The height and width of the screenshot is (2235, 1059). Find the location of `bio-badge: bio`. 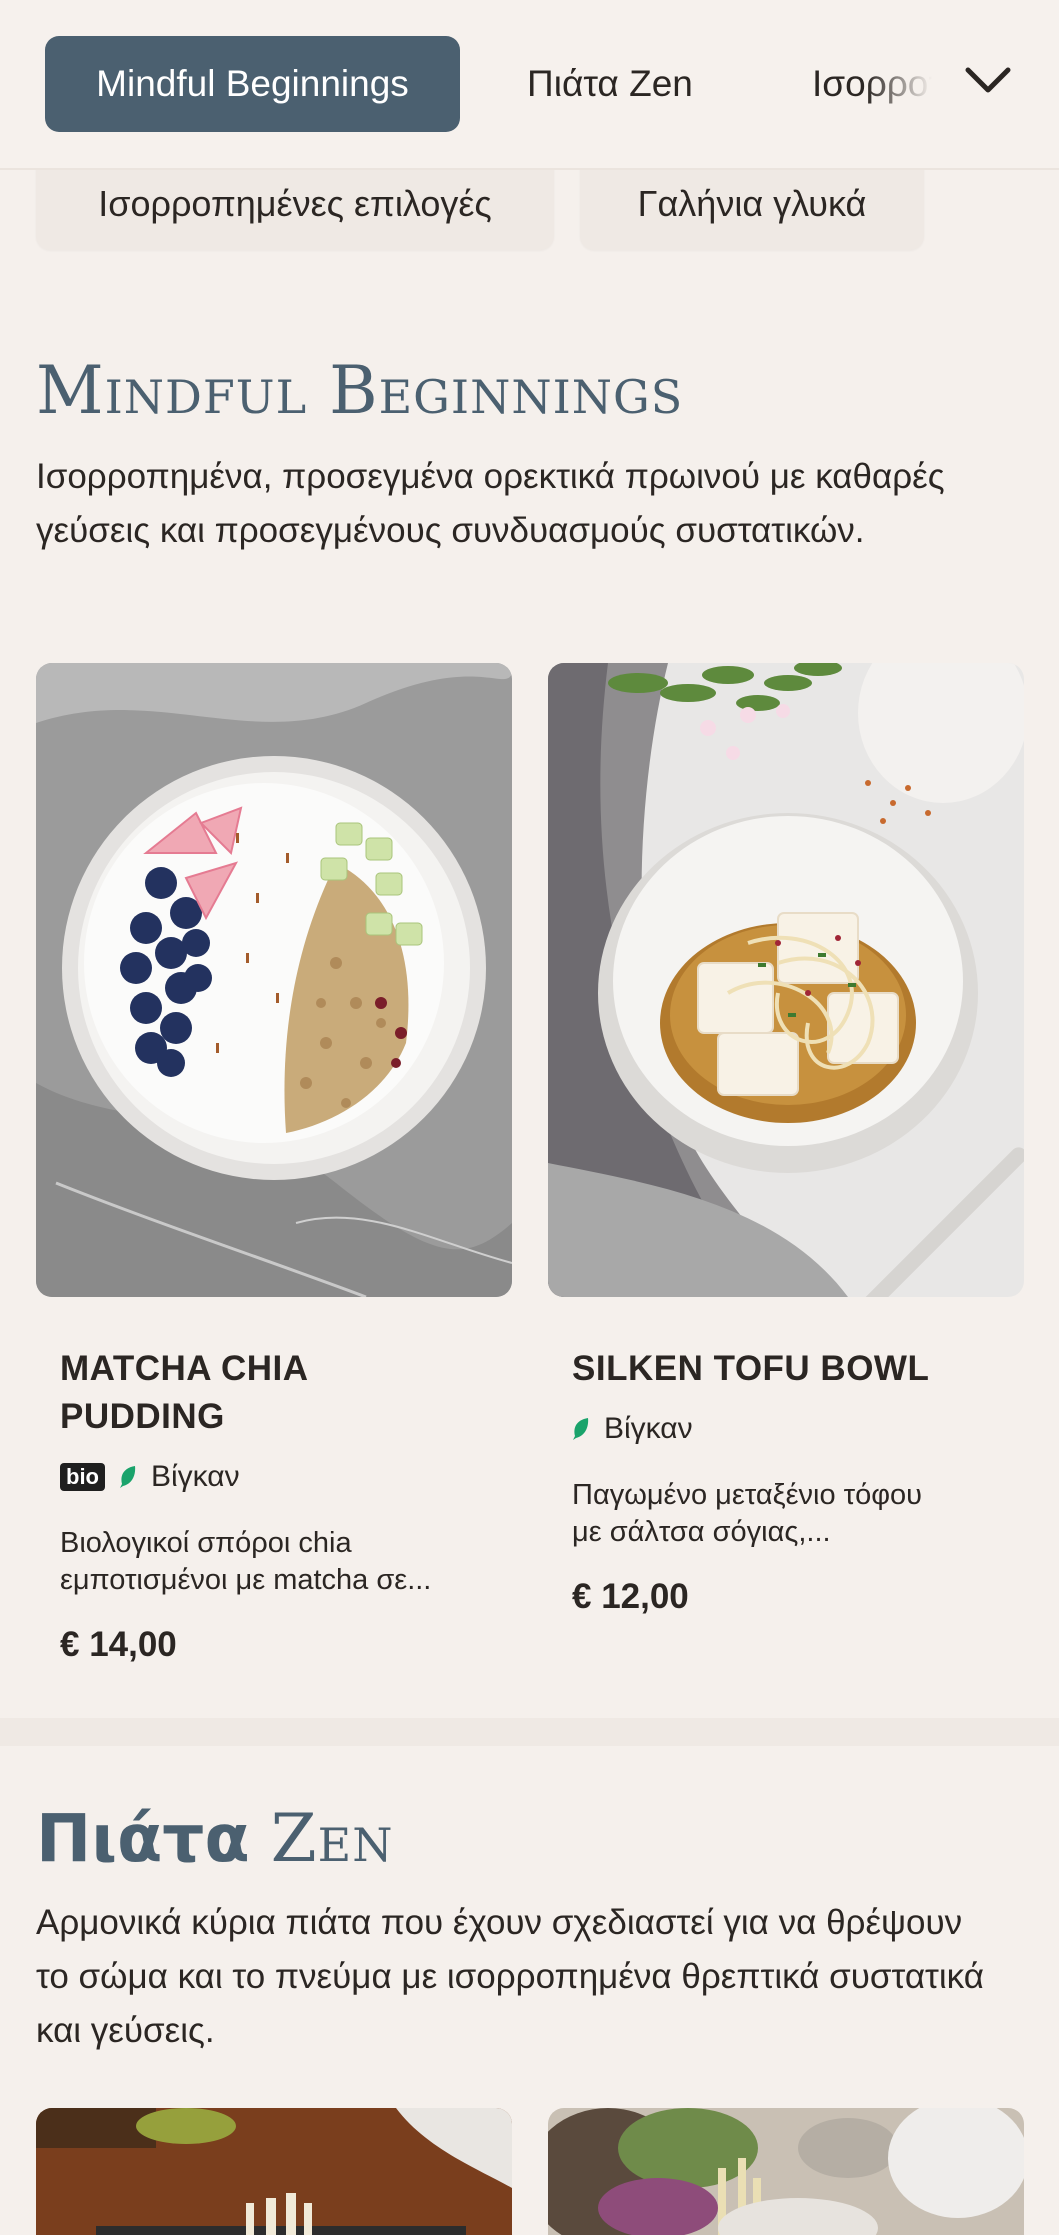

bio-badge: bio is located at coordinates (82, 1477).